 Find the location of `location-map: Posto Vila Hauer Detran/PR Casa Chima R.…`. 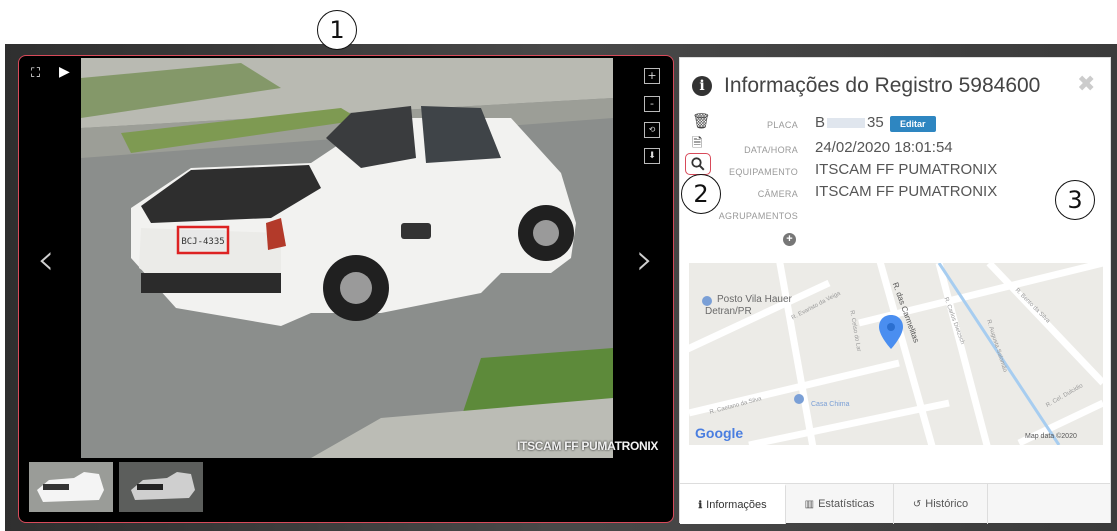

location-map: Posto Vila Hauer Detran/PR Casa Chima R.… is located at coordinates (896, 354).